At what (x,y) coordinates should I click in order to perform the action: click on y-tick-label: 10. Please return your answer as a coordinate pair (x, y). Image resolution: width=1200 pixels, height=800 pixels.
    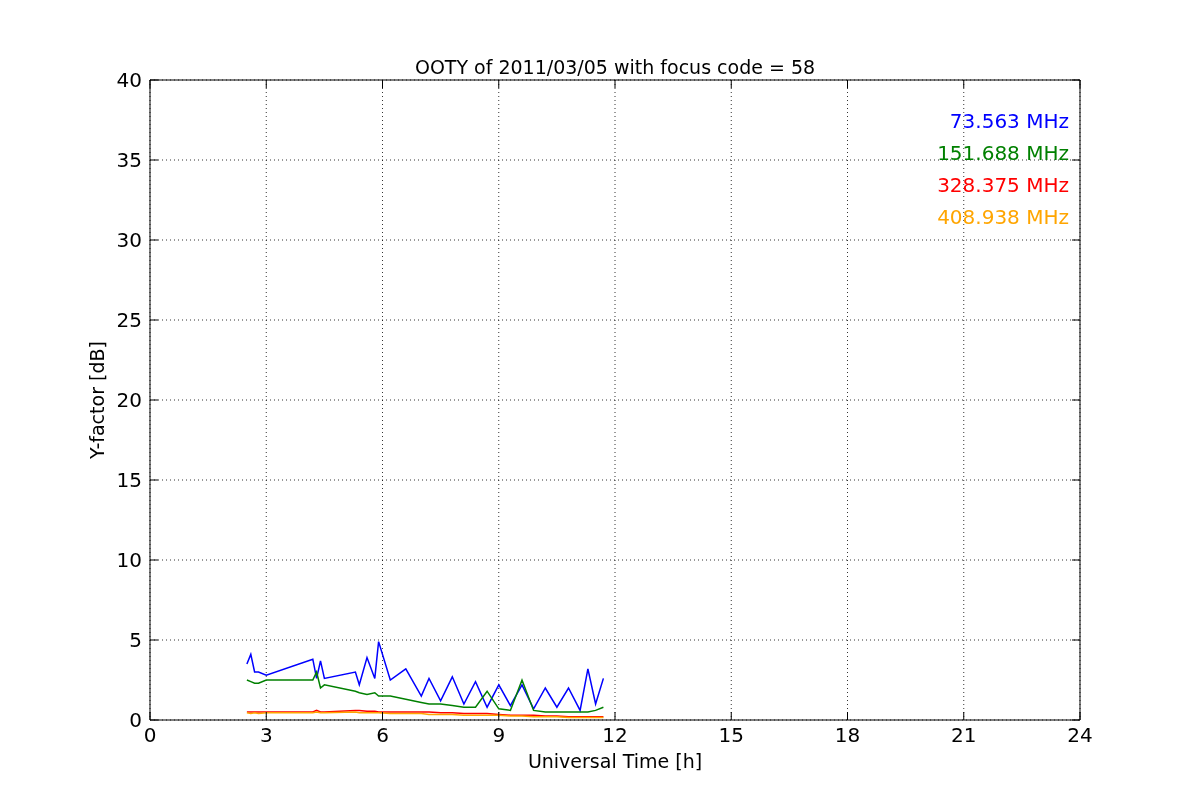
    Looking at the image, I should click on (129, 560).